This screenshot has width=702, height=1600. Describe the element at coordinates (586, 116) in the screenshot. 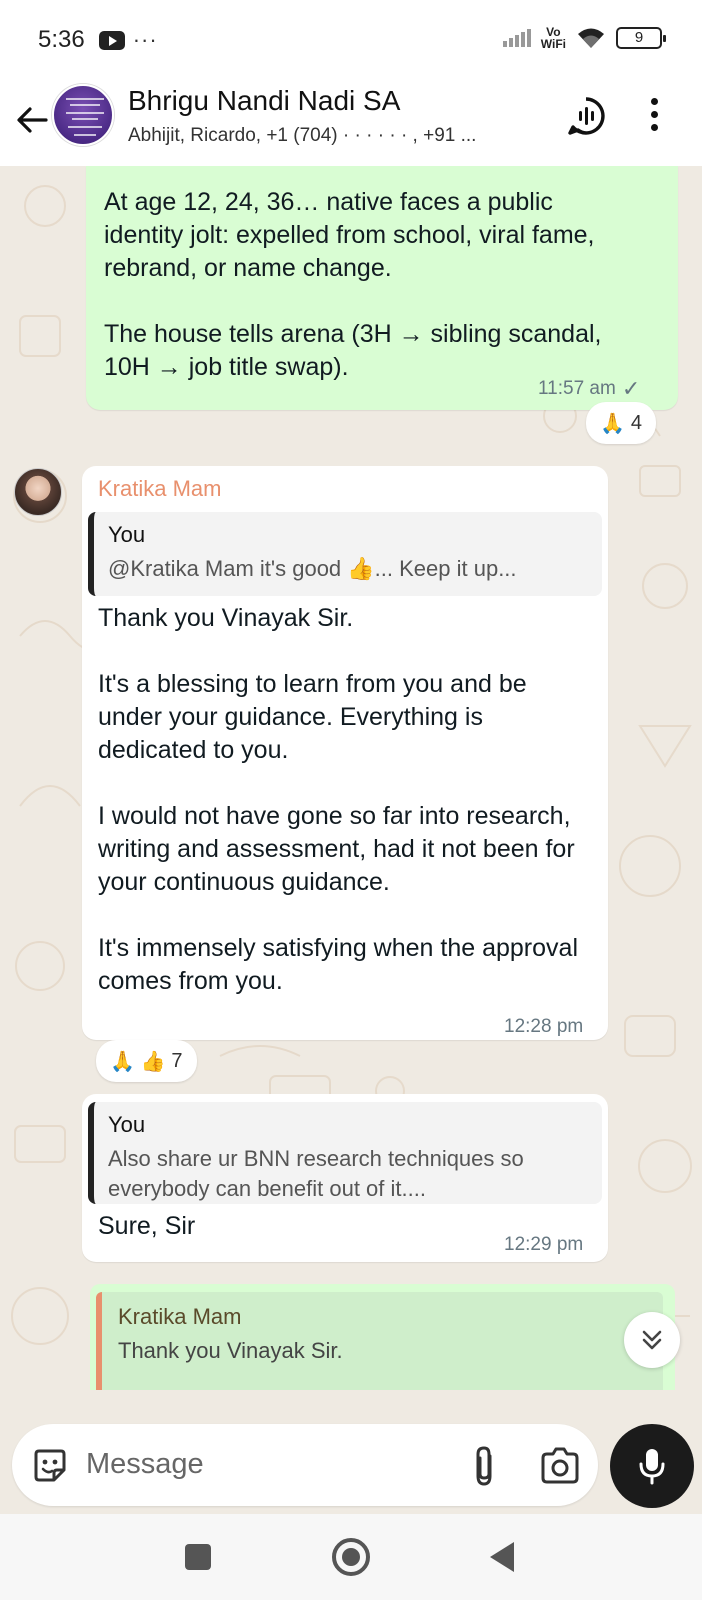

I see `voice-chat-icon` at that location.